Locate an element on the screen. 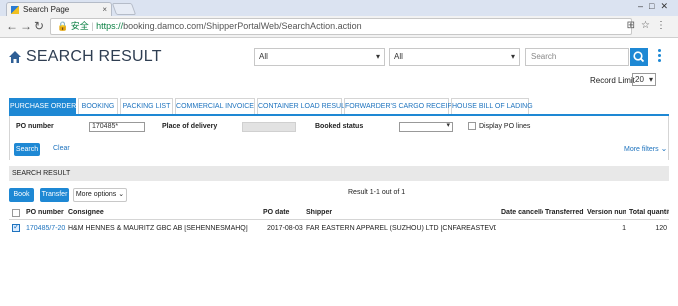 Image resolution: width=678 pixels, height=306 pixels. column-header-version-number: Version number is located at coordinates (606, 212).